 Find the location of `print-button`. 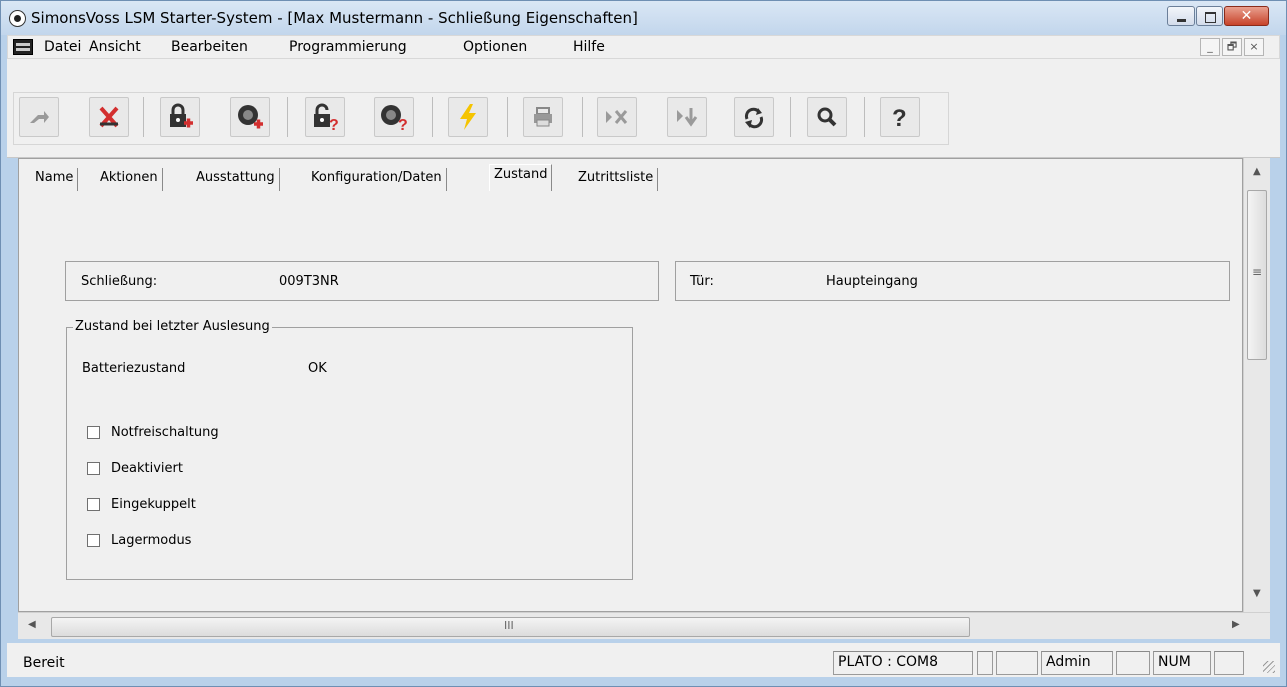

print-button is located at coordinates (543, 117).